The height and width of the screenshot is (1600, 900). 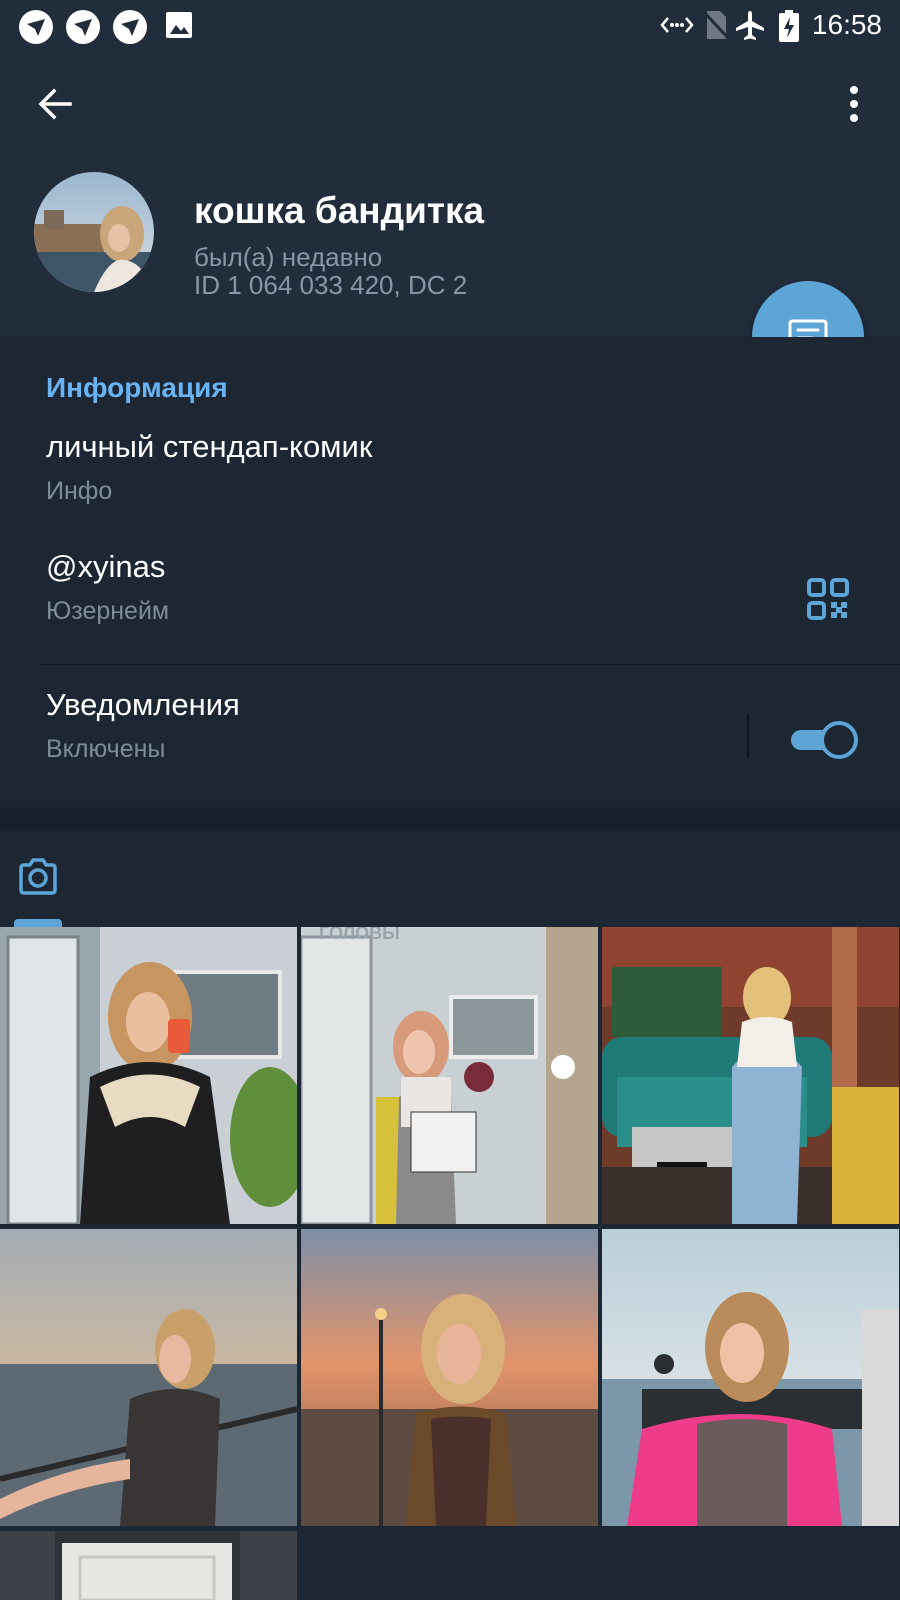 What do you see at coordinates (828, 599) in the screenshot?
I see `qr-code-icon` at bounding box center [828, 599].